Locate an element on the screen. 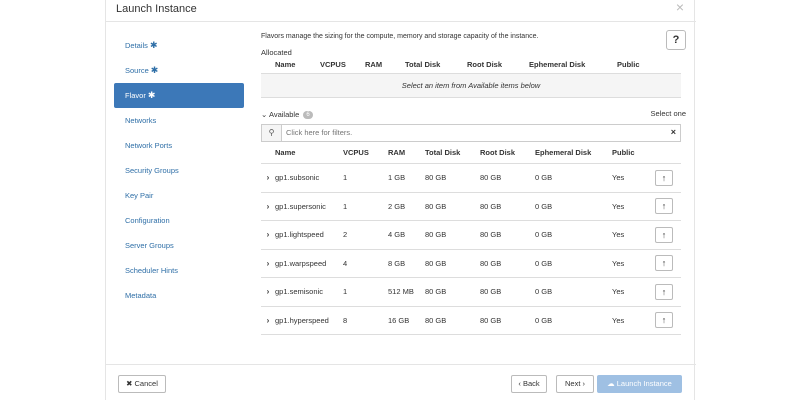 The width and height of the screenshot is (800, 400). cell-vcpus: 8 is located at coordinates (365, 320).